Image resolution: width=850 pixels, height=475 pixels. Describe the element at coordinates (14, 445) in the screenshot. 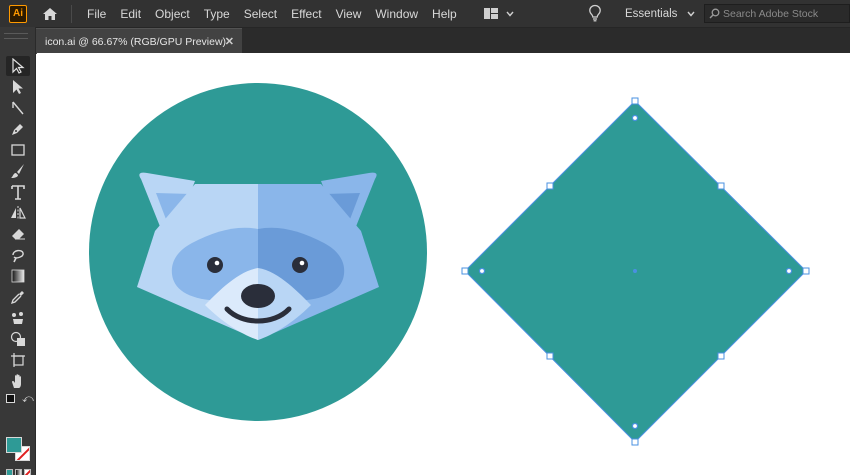

I see `fill-color-swatch` at that location.